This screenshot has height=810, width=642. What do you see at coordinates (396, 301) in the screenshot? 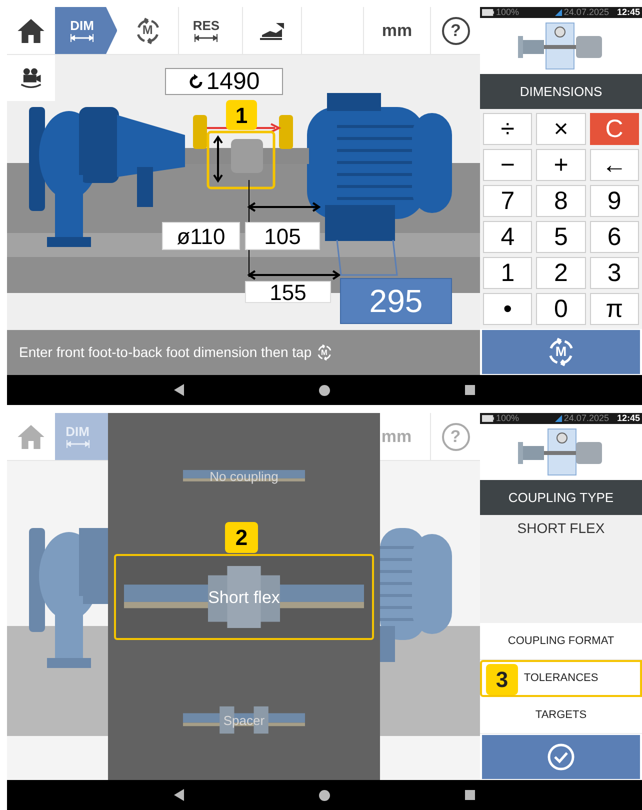
I see `dimension-field: 295` at bounding box center [396, 301].